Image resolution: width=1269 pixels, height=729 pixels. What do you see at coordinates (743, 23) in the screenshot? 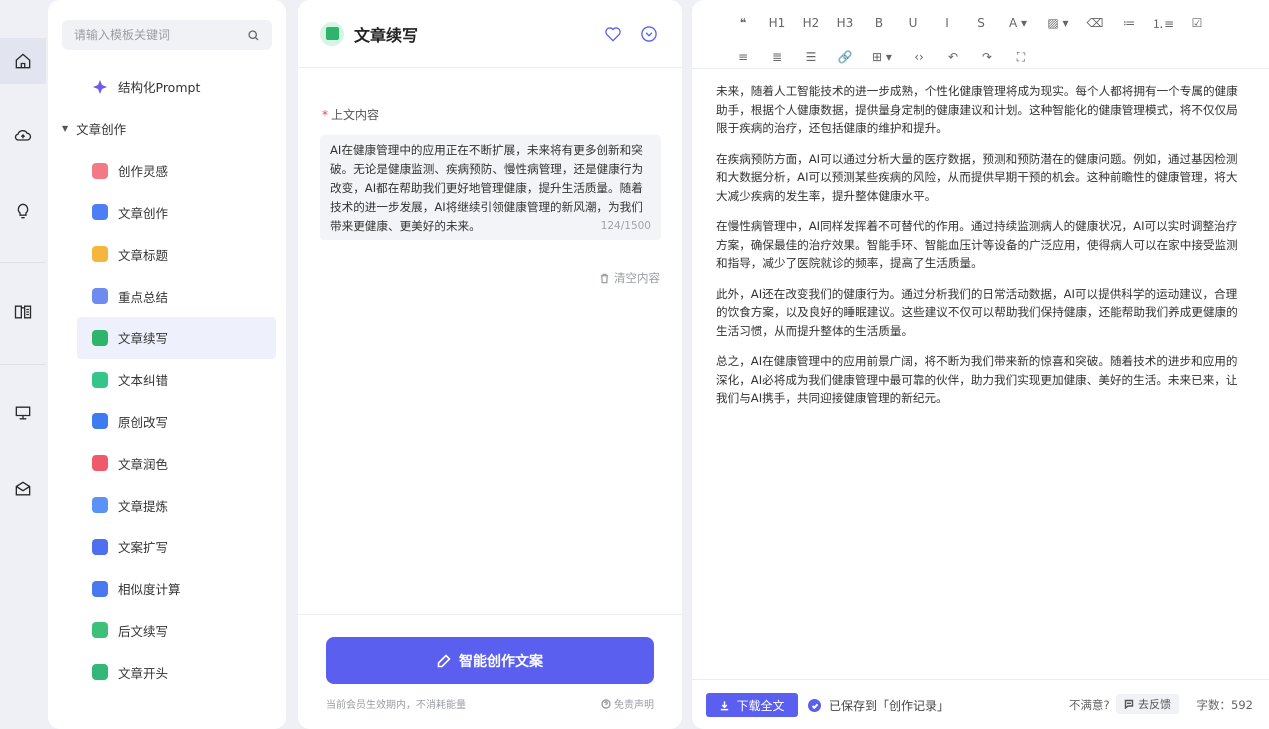
I see `toolbar-button: ❝` at bounding box center [743, 23].